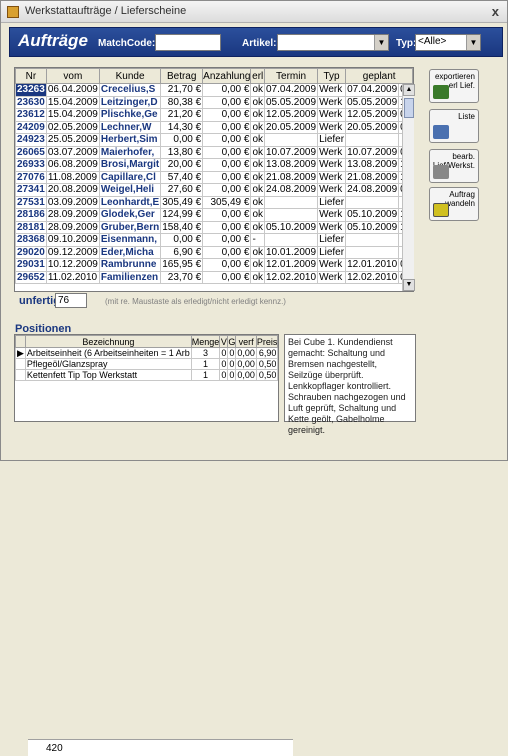 The image size is (508, 756). What do you see at coordinates (182, 202) in the screenshot?
I see `table-cell: 305,49 €` at bounding box center [182, 202].